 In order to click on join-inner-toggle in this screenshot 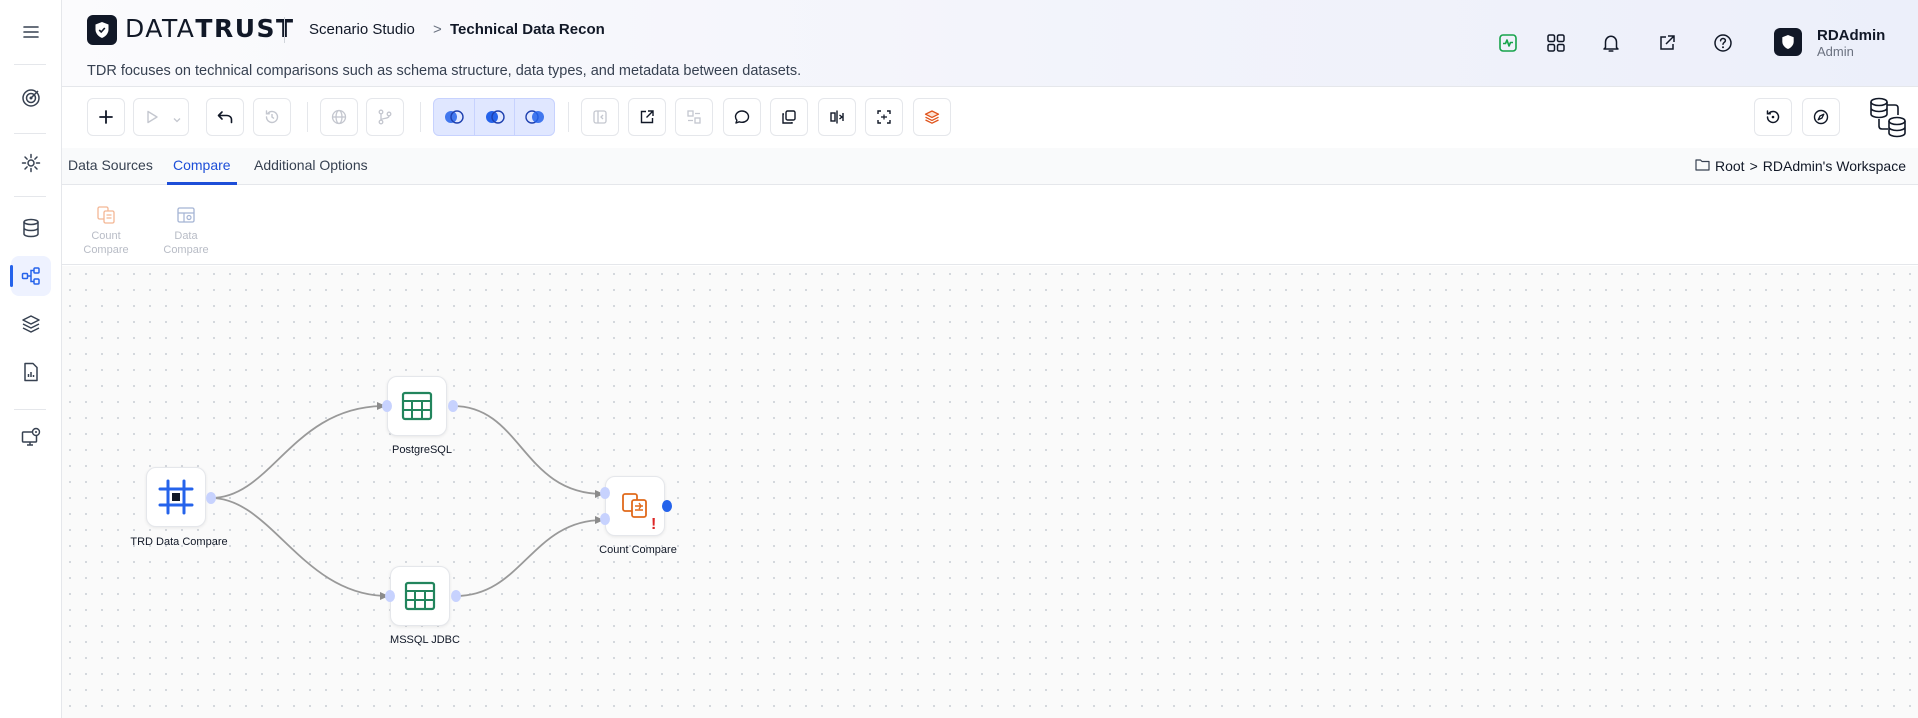, I will do `click(494, 117)`.